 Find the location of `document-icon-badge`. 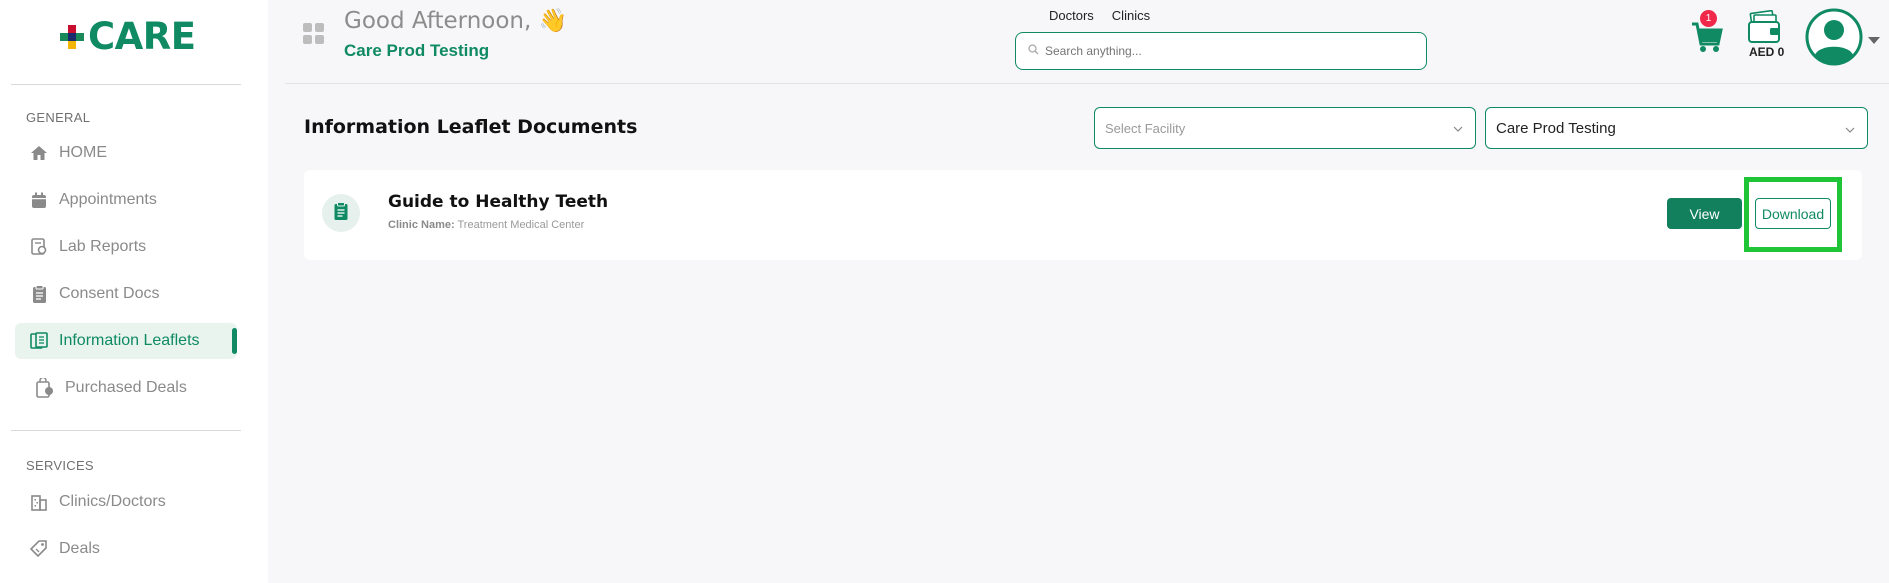

document-icon-badge is located at coordinates (341, 213).